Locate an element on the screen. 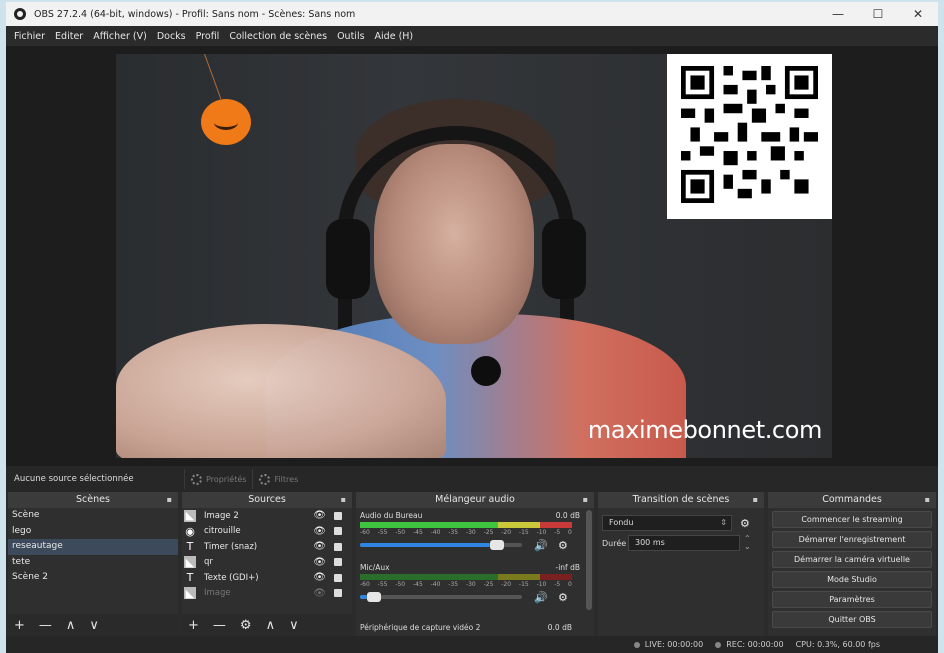  studio-mode-button: Mode Studio is located at coordinates (852, 579).